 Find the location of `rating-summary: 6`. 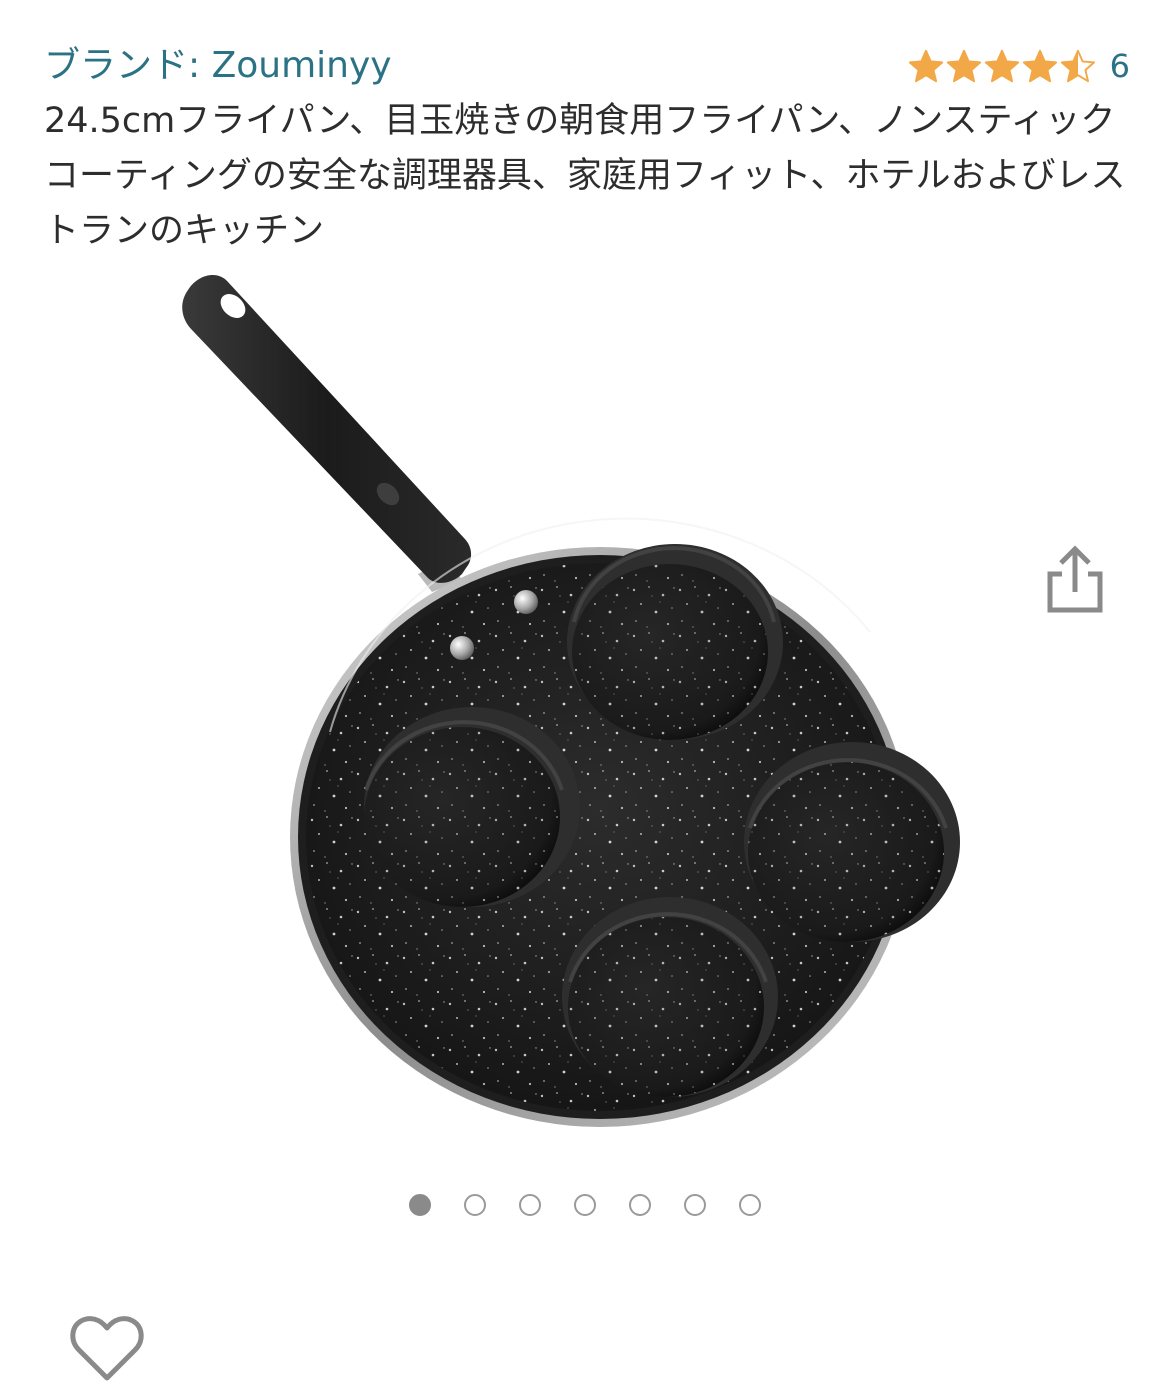

rating-summary: 6 is located at coordinates (1019, 66).